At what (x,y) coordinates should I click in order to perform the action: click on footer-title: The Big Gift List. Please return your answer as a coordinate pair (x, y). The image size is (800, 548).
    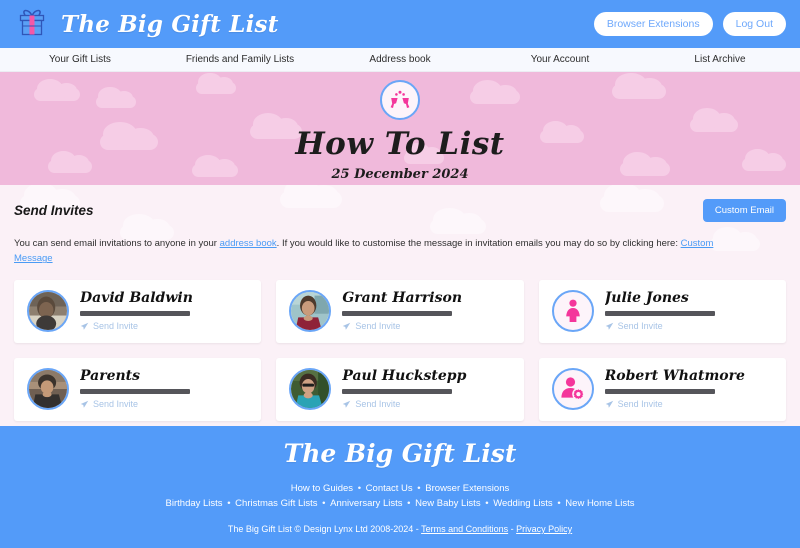
    Looking at the image, I should click on (400, 453).